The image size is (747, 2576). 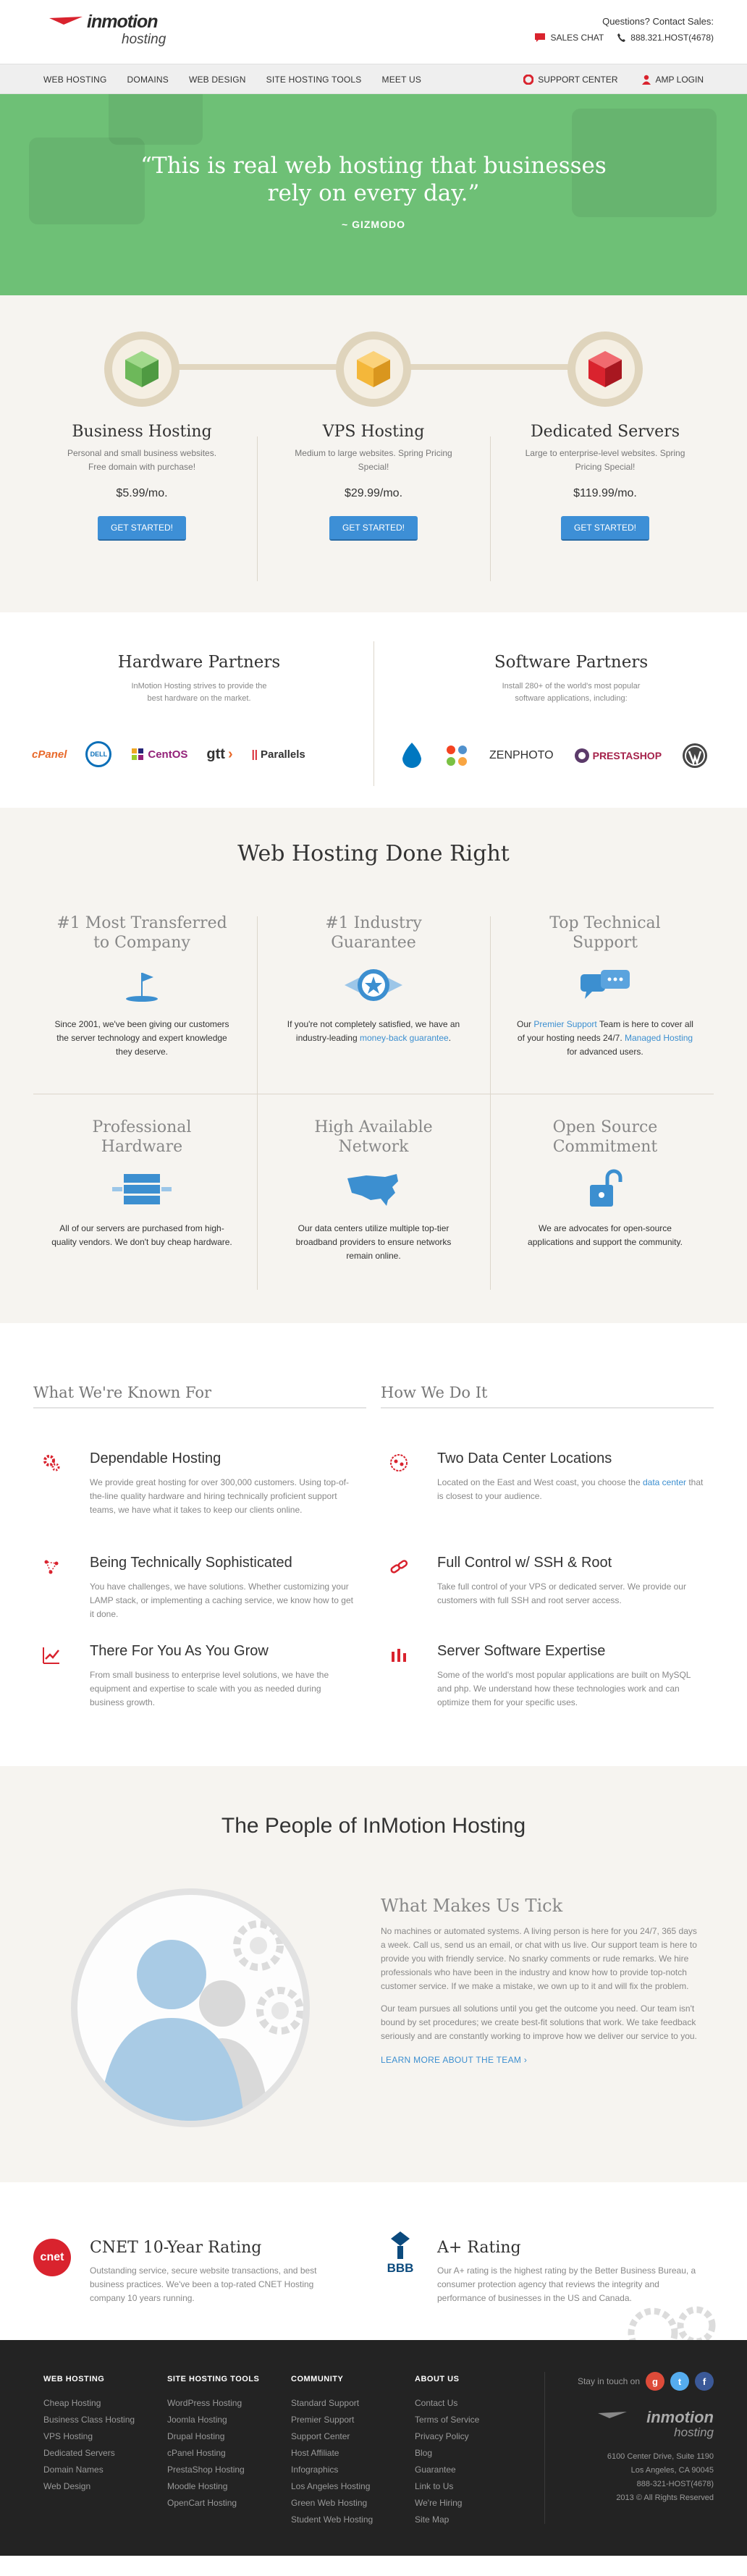 I want to click on nav-domains: DOMAINS, so click(x=148, y=80).